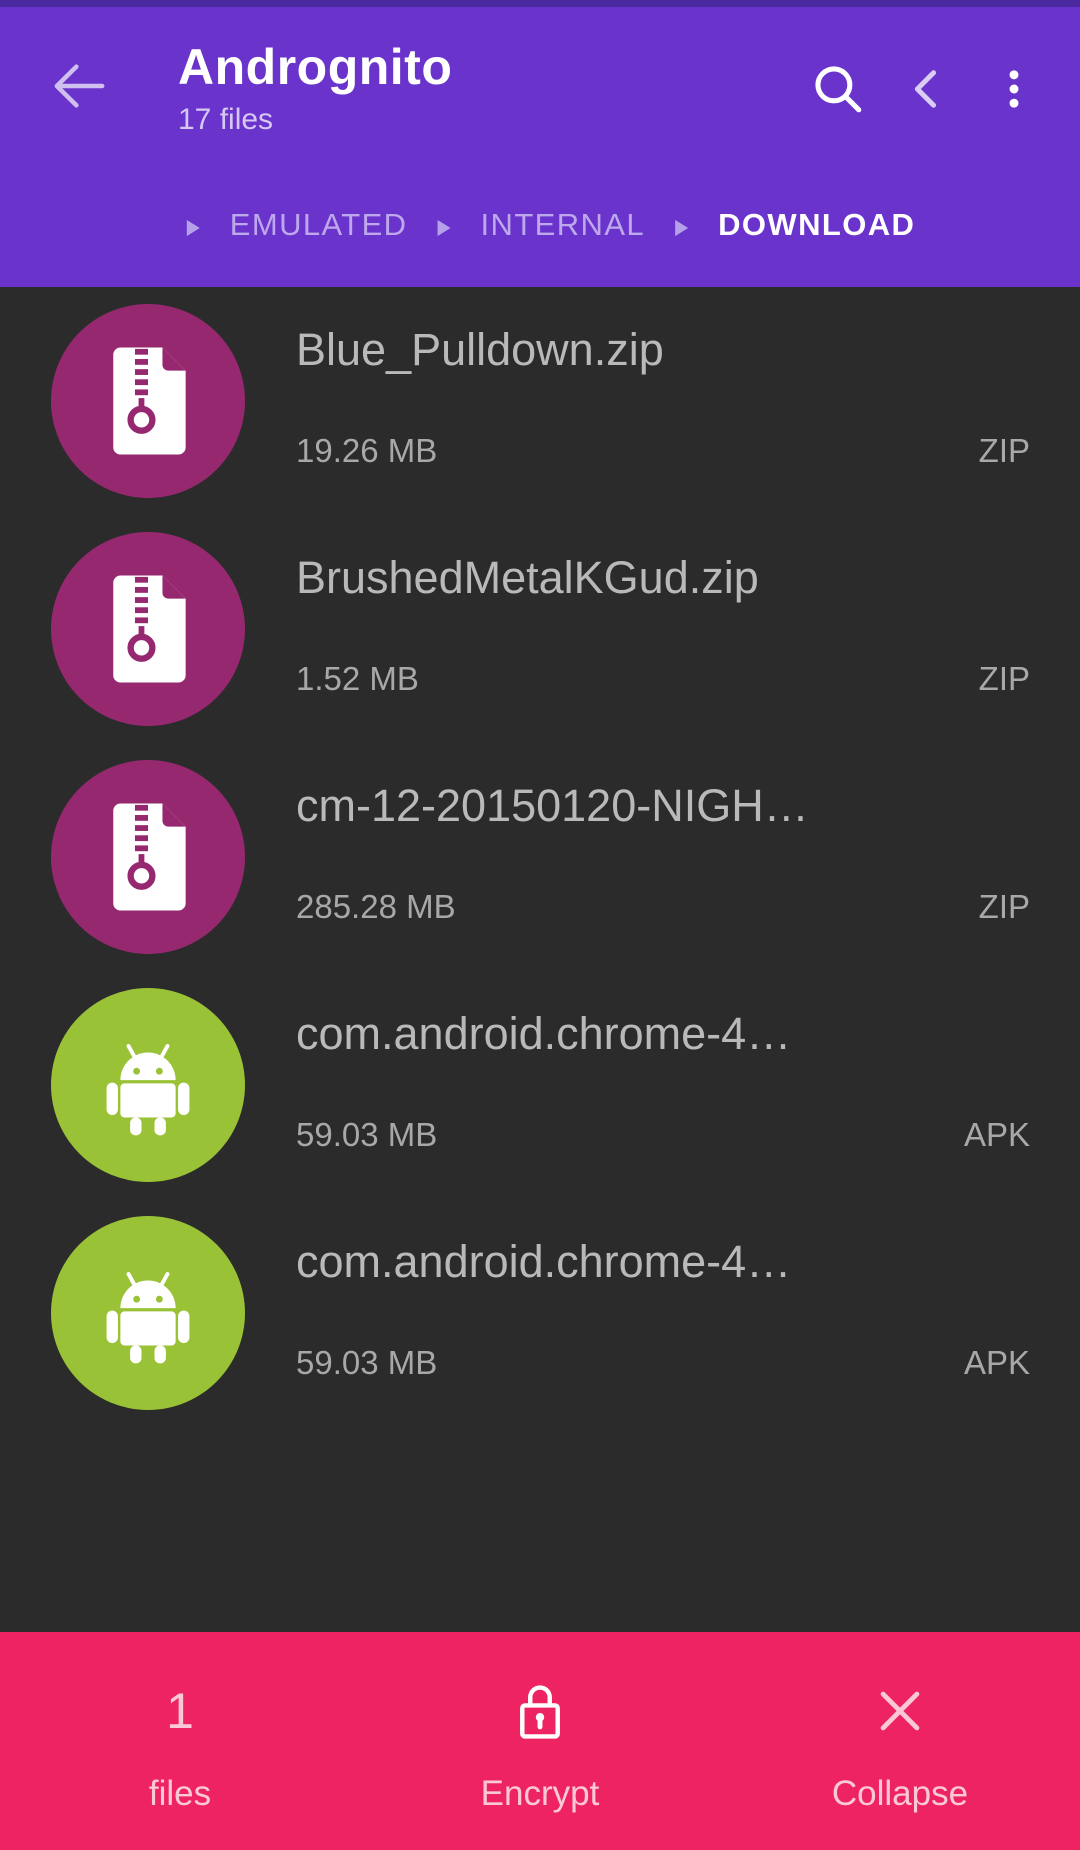 The image size is (1080, 1850). I want to click on table-row: Blue_Pulldown.zip 19.26 MB ZIP, so click(540, 401).